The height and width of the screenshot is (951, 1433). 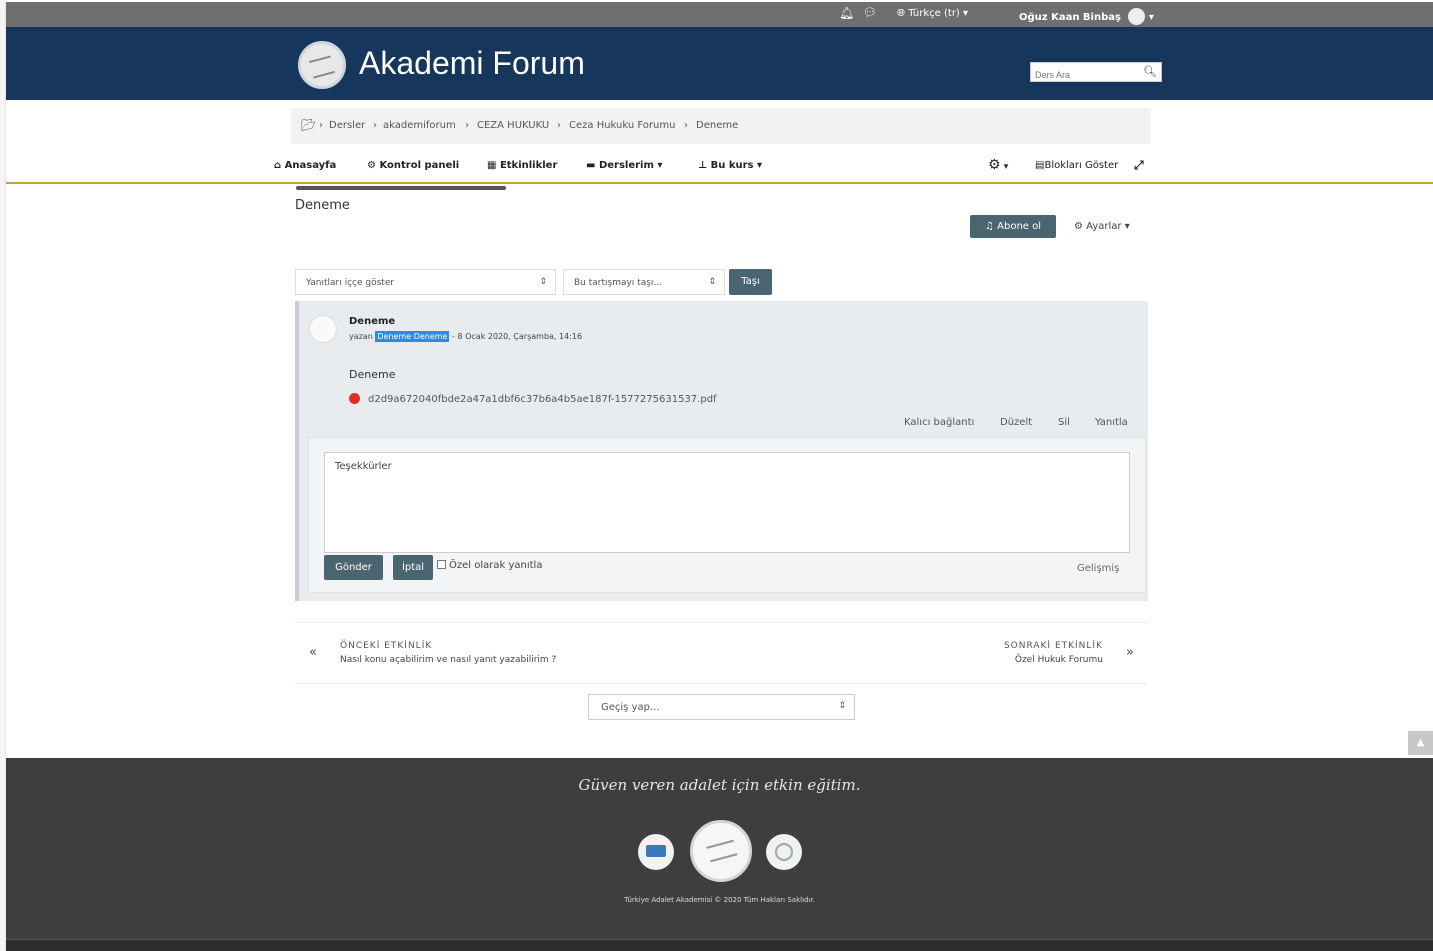 What do you see at coordinates (1053, 646) in the screenshot?
I see `next-activity-label: SONRAKİ ETKİNLİK` at bounding box center [1053, 646].